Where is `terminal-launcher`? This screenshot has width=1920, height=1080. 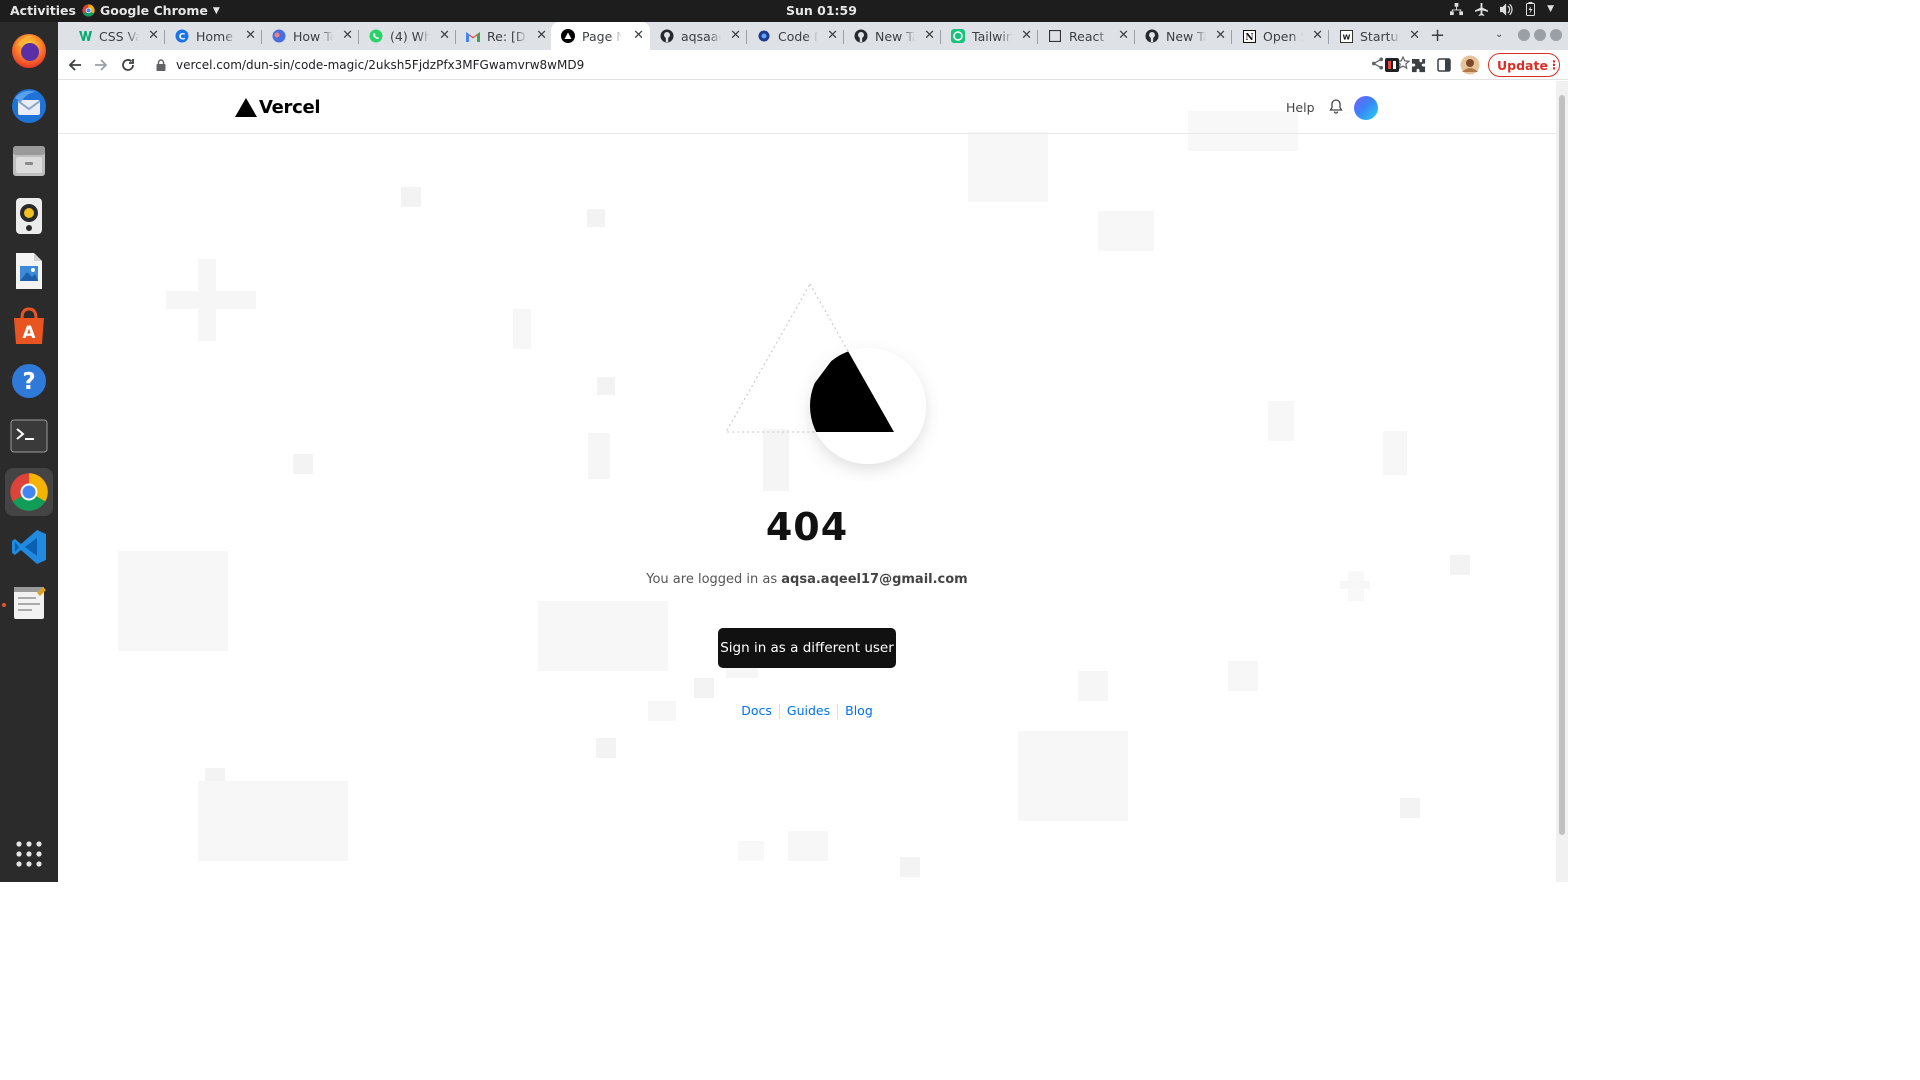
terminal-launcher is located at coordinates (29, 436).